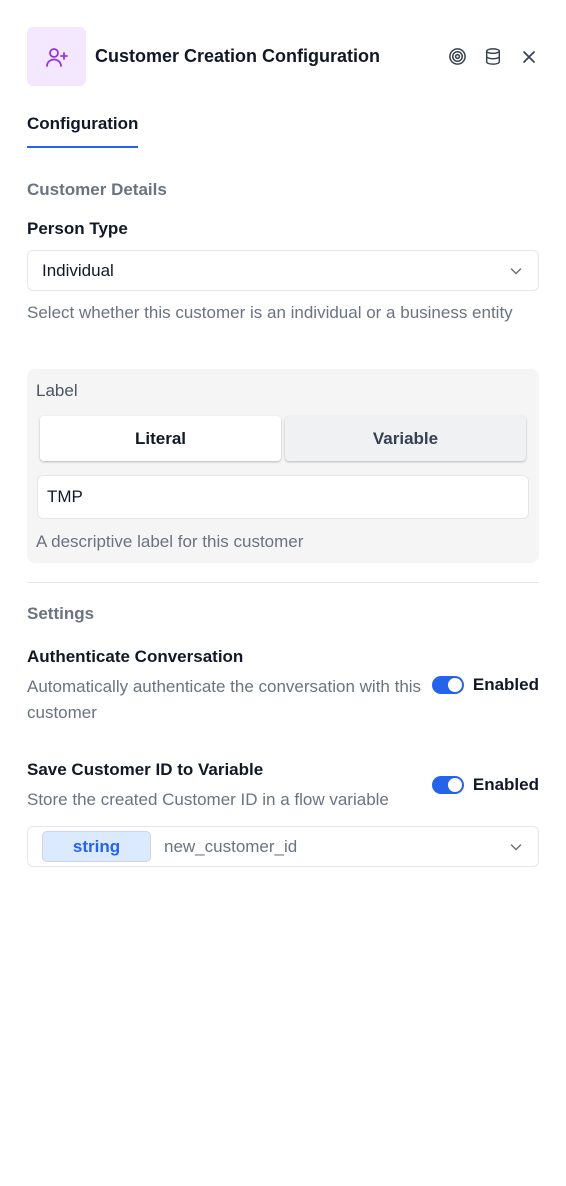 This screenshot has height=1186, width=566. I want to click on save-id-toggle-group: Enabled, so click(485, 785).